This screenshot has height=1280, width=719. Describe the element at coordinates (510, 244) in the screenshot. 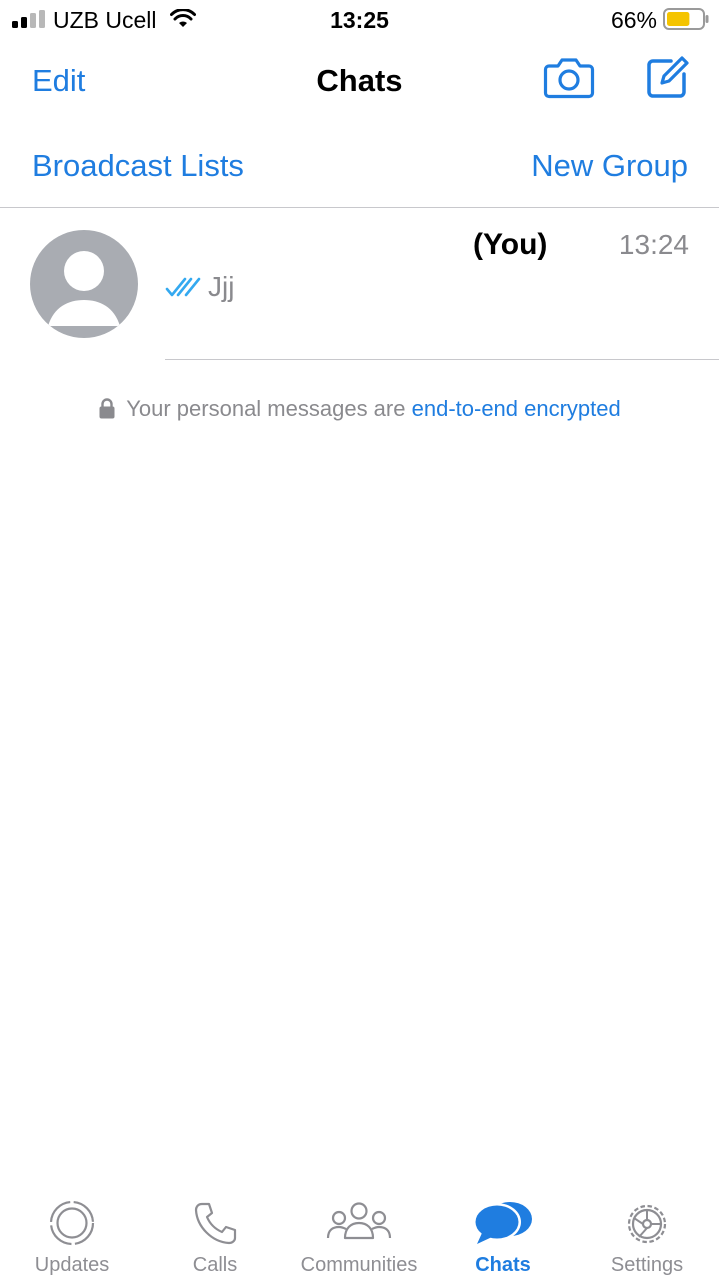

I see `chat-name: (You)` at that location.